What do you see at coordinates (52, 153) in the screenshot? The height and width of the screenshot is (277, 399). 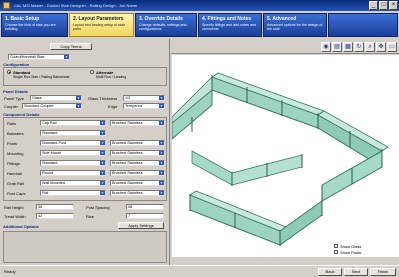 I see `component-value: Side Mount` at bounding box center [52, 153].